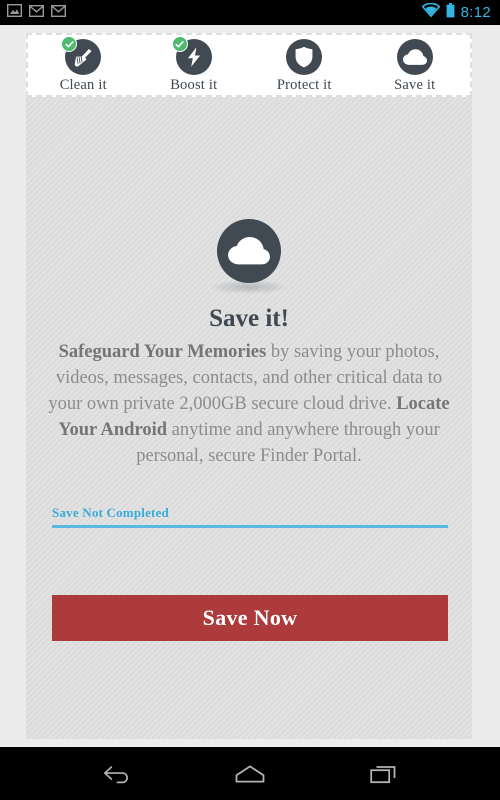  Describe the element at coordinates (450, 12) in the screenshot. I see `battery-icon` at that location.